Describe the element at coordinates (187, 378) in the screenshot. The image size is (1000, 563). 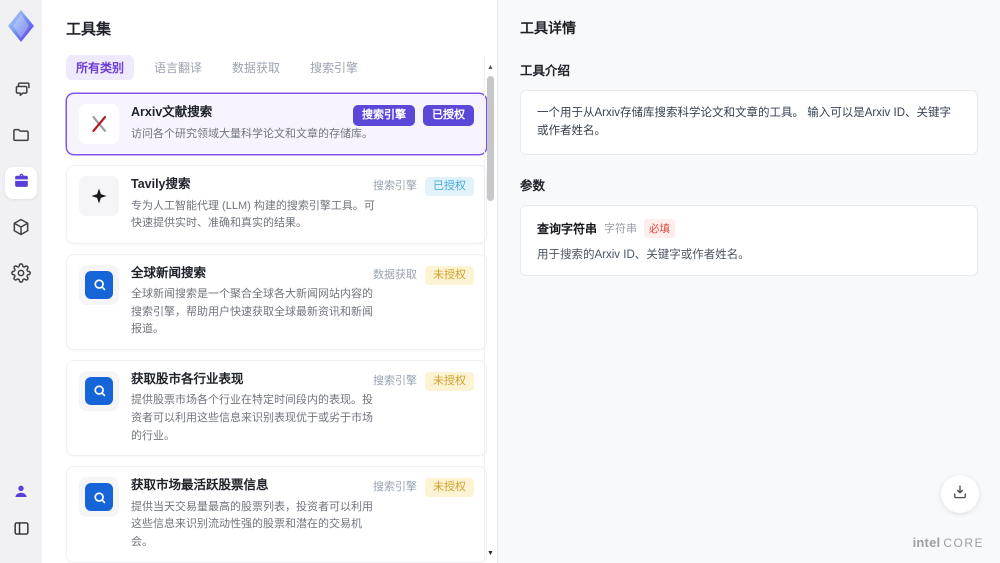
I see `tool-title: 获取股市各行业表现` at that location.